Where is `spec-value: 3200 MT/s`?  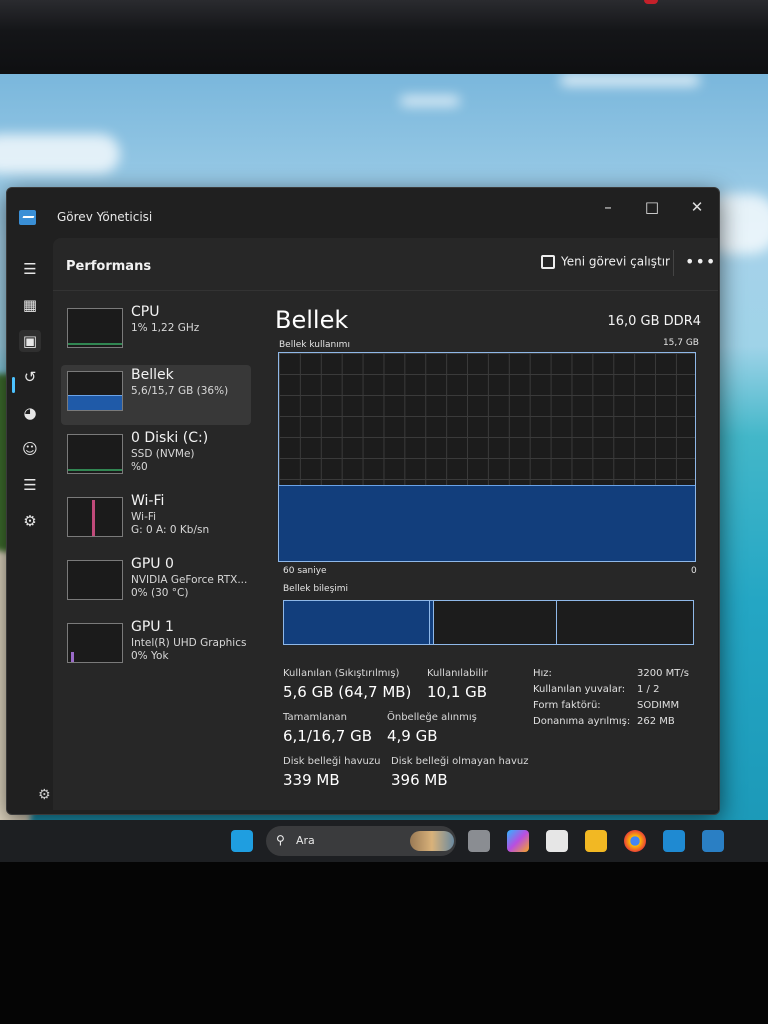
spec-value: 3200 MT/s is located at coordinates (663, 673).